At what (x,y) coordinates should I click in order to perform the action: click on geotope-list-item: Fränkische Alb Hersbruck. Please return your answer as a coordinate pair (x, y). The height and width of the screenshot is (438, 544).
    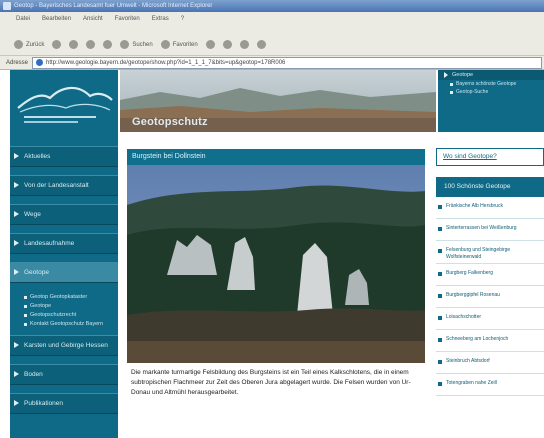
    Looking at the image, I should click on (490, 210).